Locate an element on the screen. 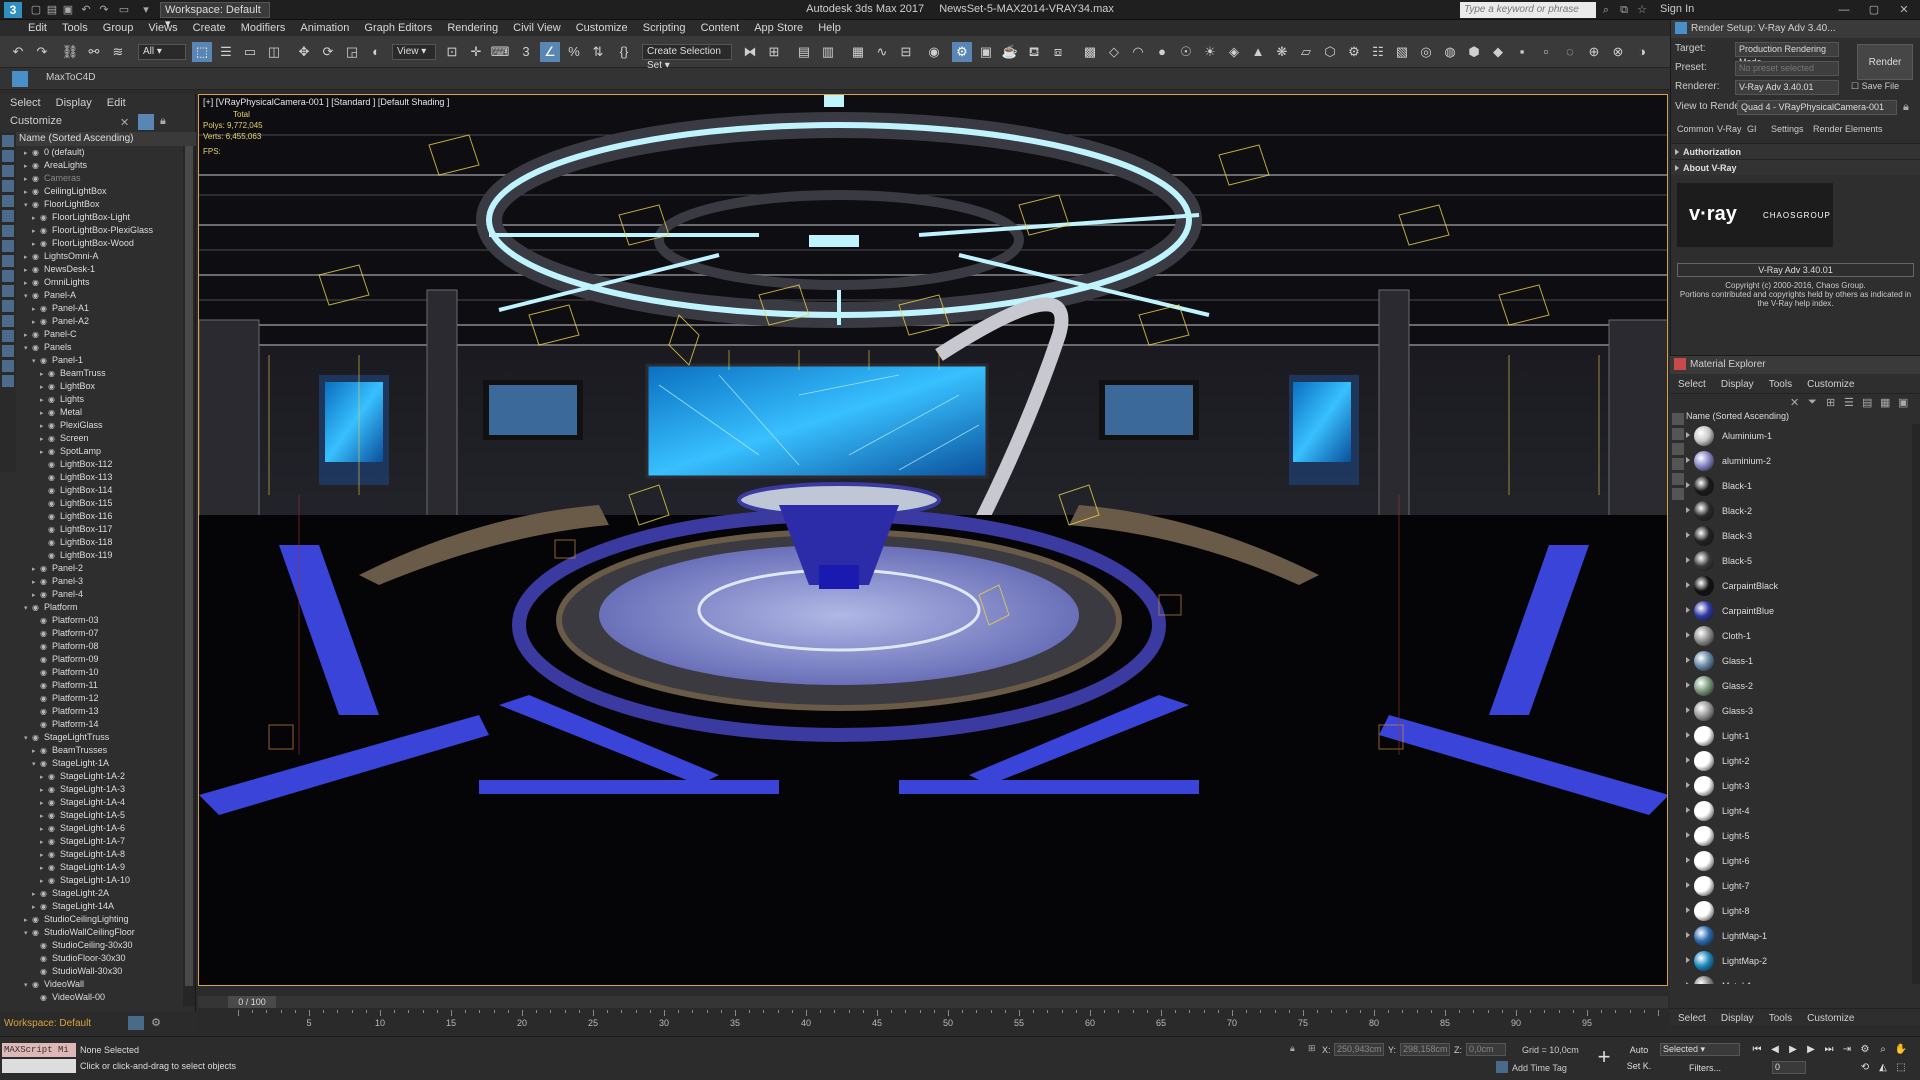 This screenshot has height=1080, width=1920. render-iterative-icon: ⛾ is located at coordinates (1034, 52).